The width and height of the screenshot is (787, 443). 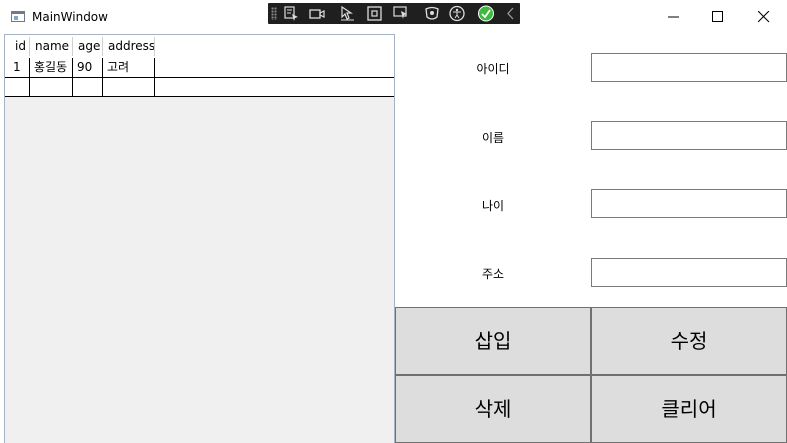 What do you see at coordinates (689, 272) in the screenshot?
I see `address-field` at bounding box center [689, 272].